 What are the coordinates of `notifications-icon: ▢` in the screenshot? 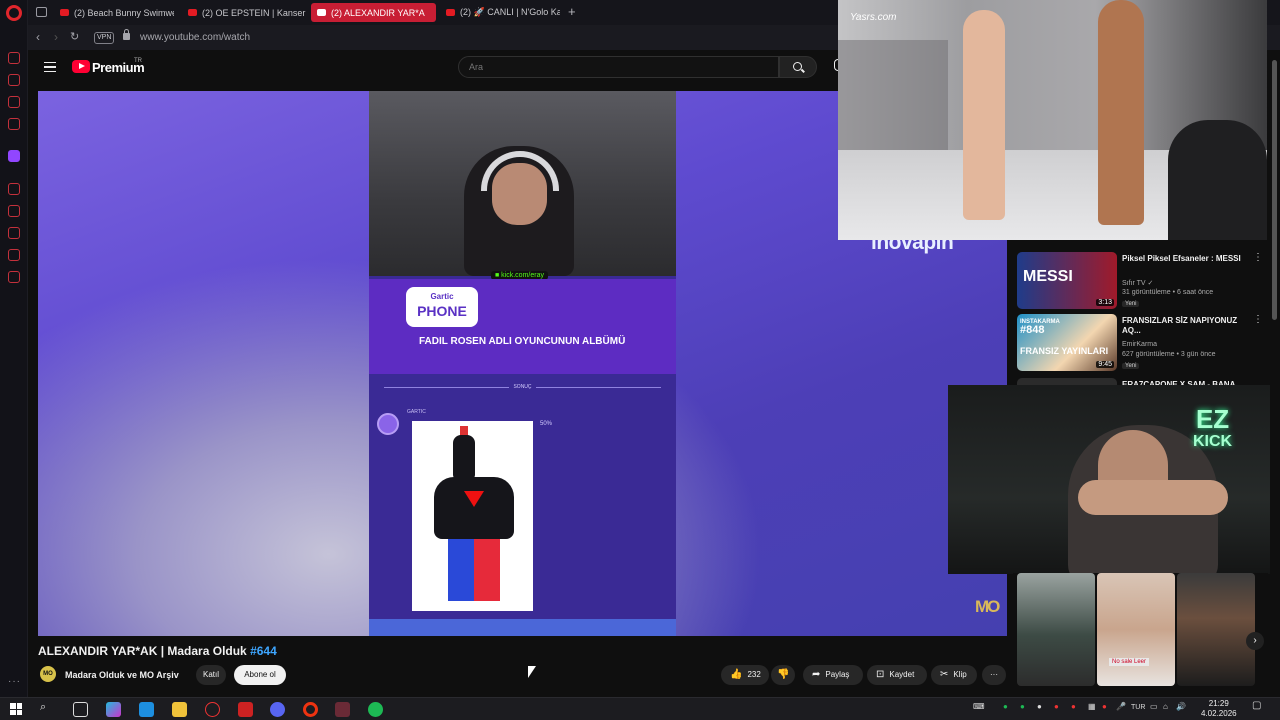 It's located at (1256, 705).